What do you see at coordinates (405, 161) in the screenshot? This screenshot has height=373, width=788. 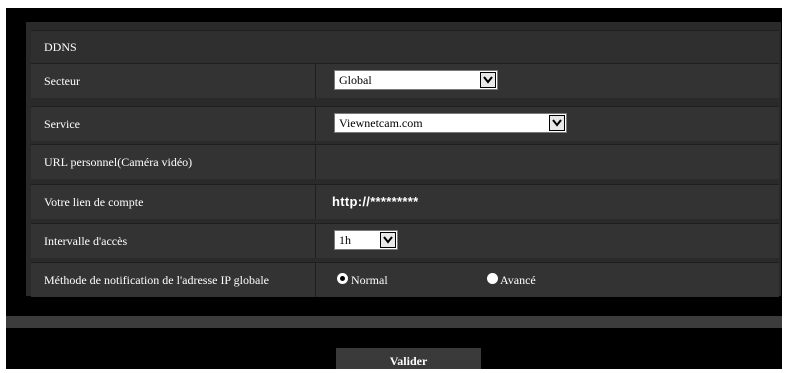 I see `row-url-personnel: URL personnel(Caméra vidéo)` at bounding box center [405, 161].